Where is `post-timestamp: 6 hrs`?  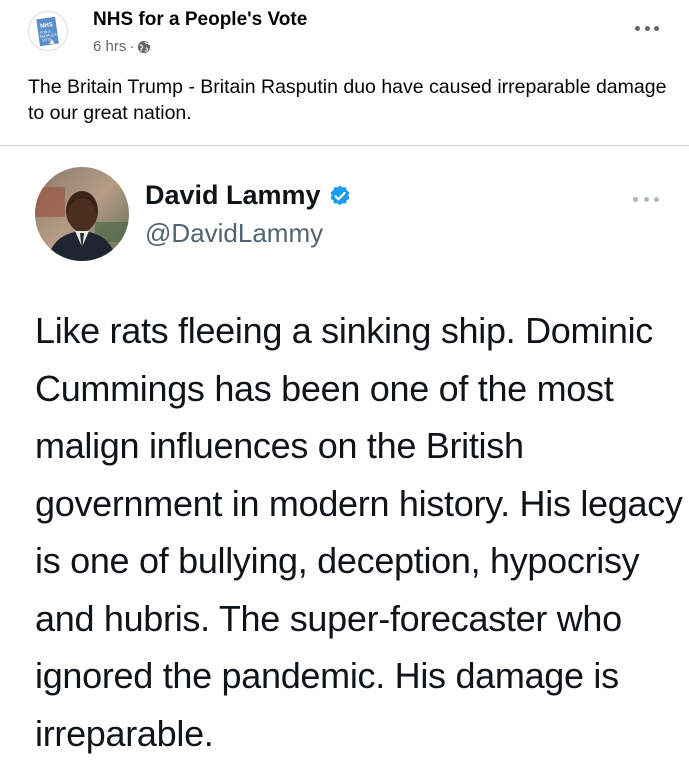 post-timestamp: 6 hrs is located at coordinates (109, 46).